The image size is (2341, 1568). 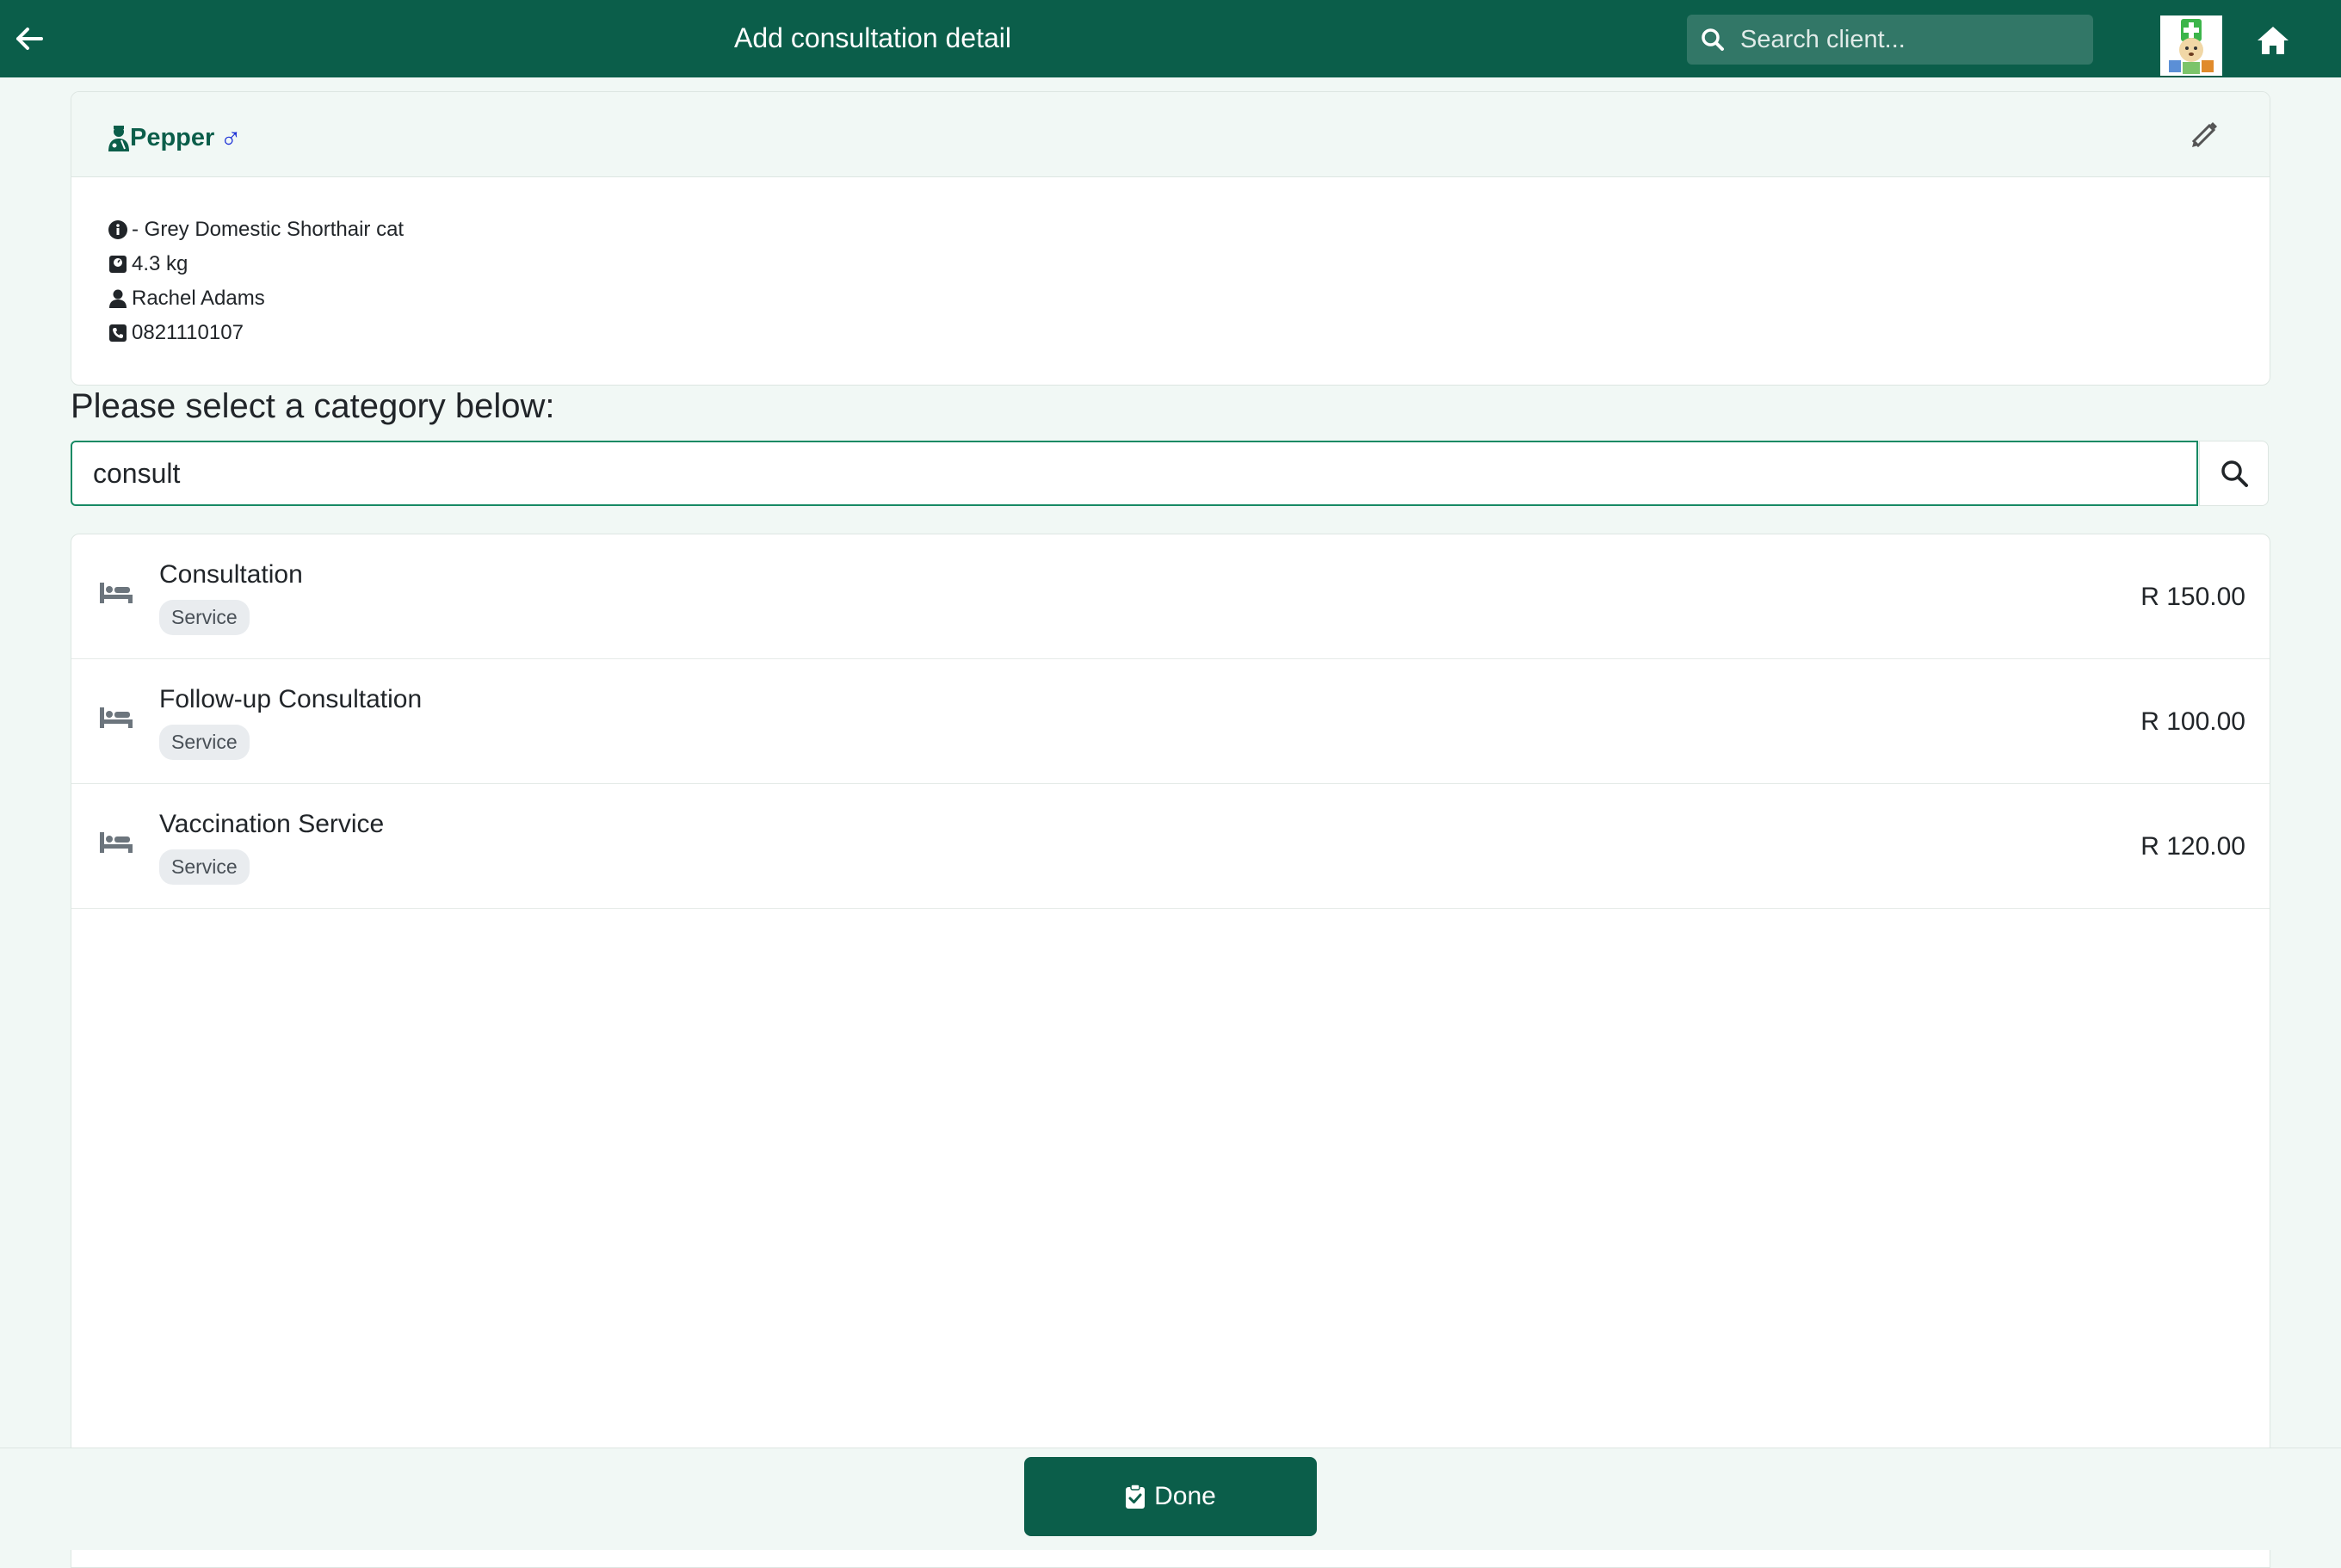 I want to click on page-title: Add consultation detail, so click(x=872, y=38).